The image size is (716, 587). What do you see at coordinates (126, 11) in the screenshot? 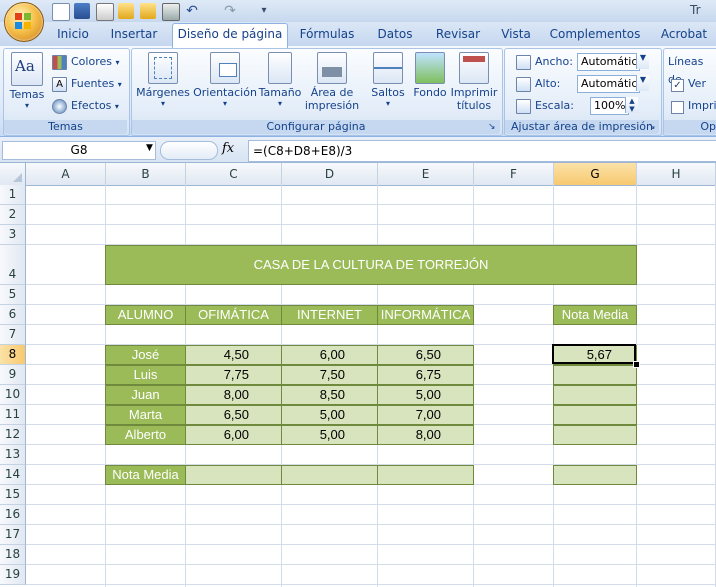
I see `open-folder-icon` at bounding box center [126, 11].